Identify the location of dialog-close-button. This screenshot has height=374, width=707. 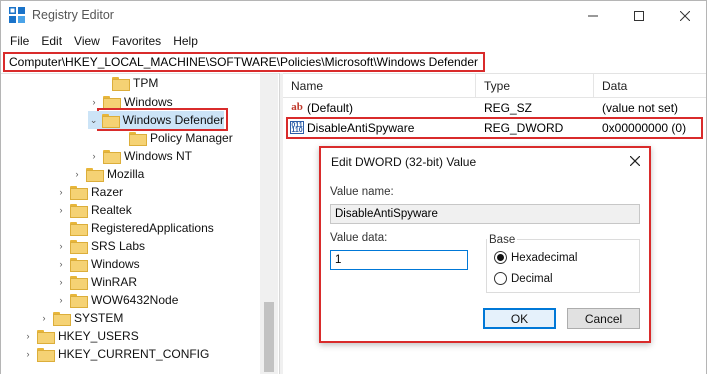
(635, 161).